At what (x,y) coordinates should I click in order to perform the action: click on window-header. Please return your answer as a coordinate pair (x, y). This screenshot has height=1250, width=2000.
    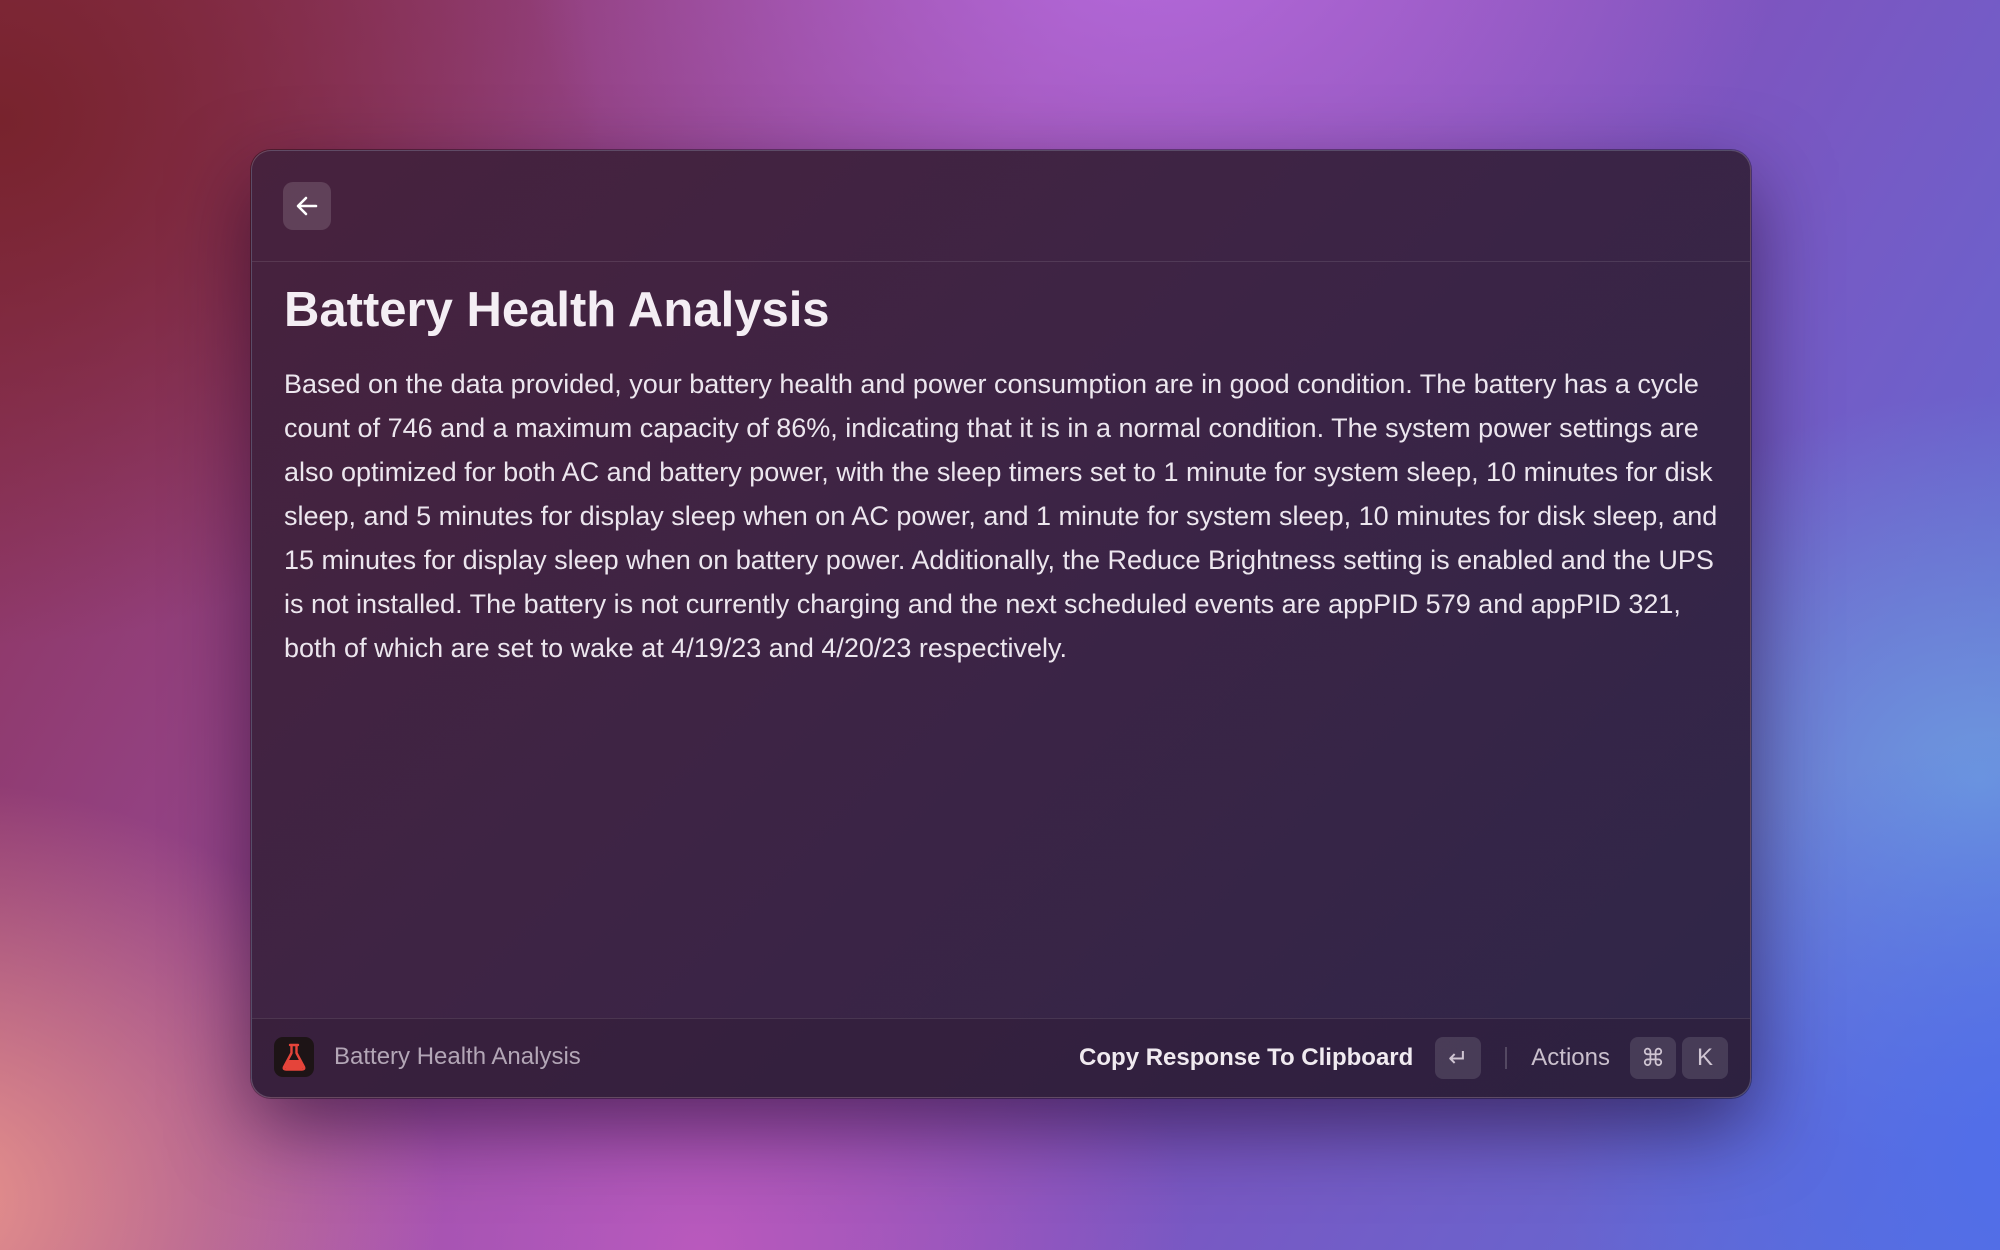
    Looking at the image, I should click on (1001, 206).